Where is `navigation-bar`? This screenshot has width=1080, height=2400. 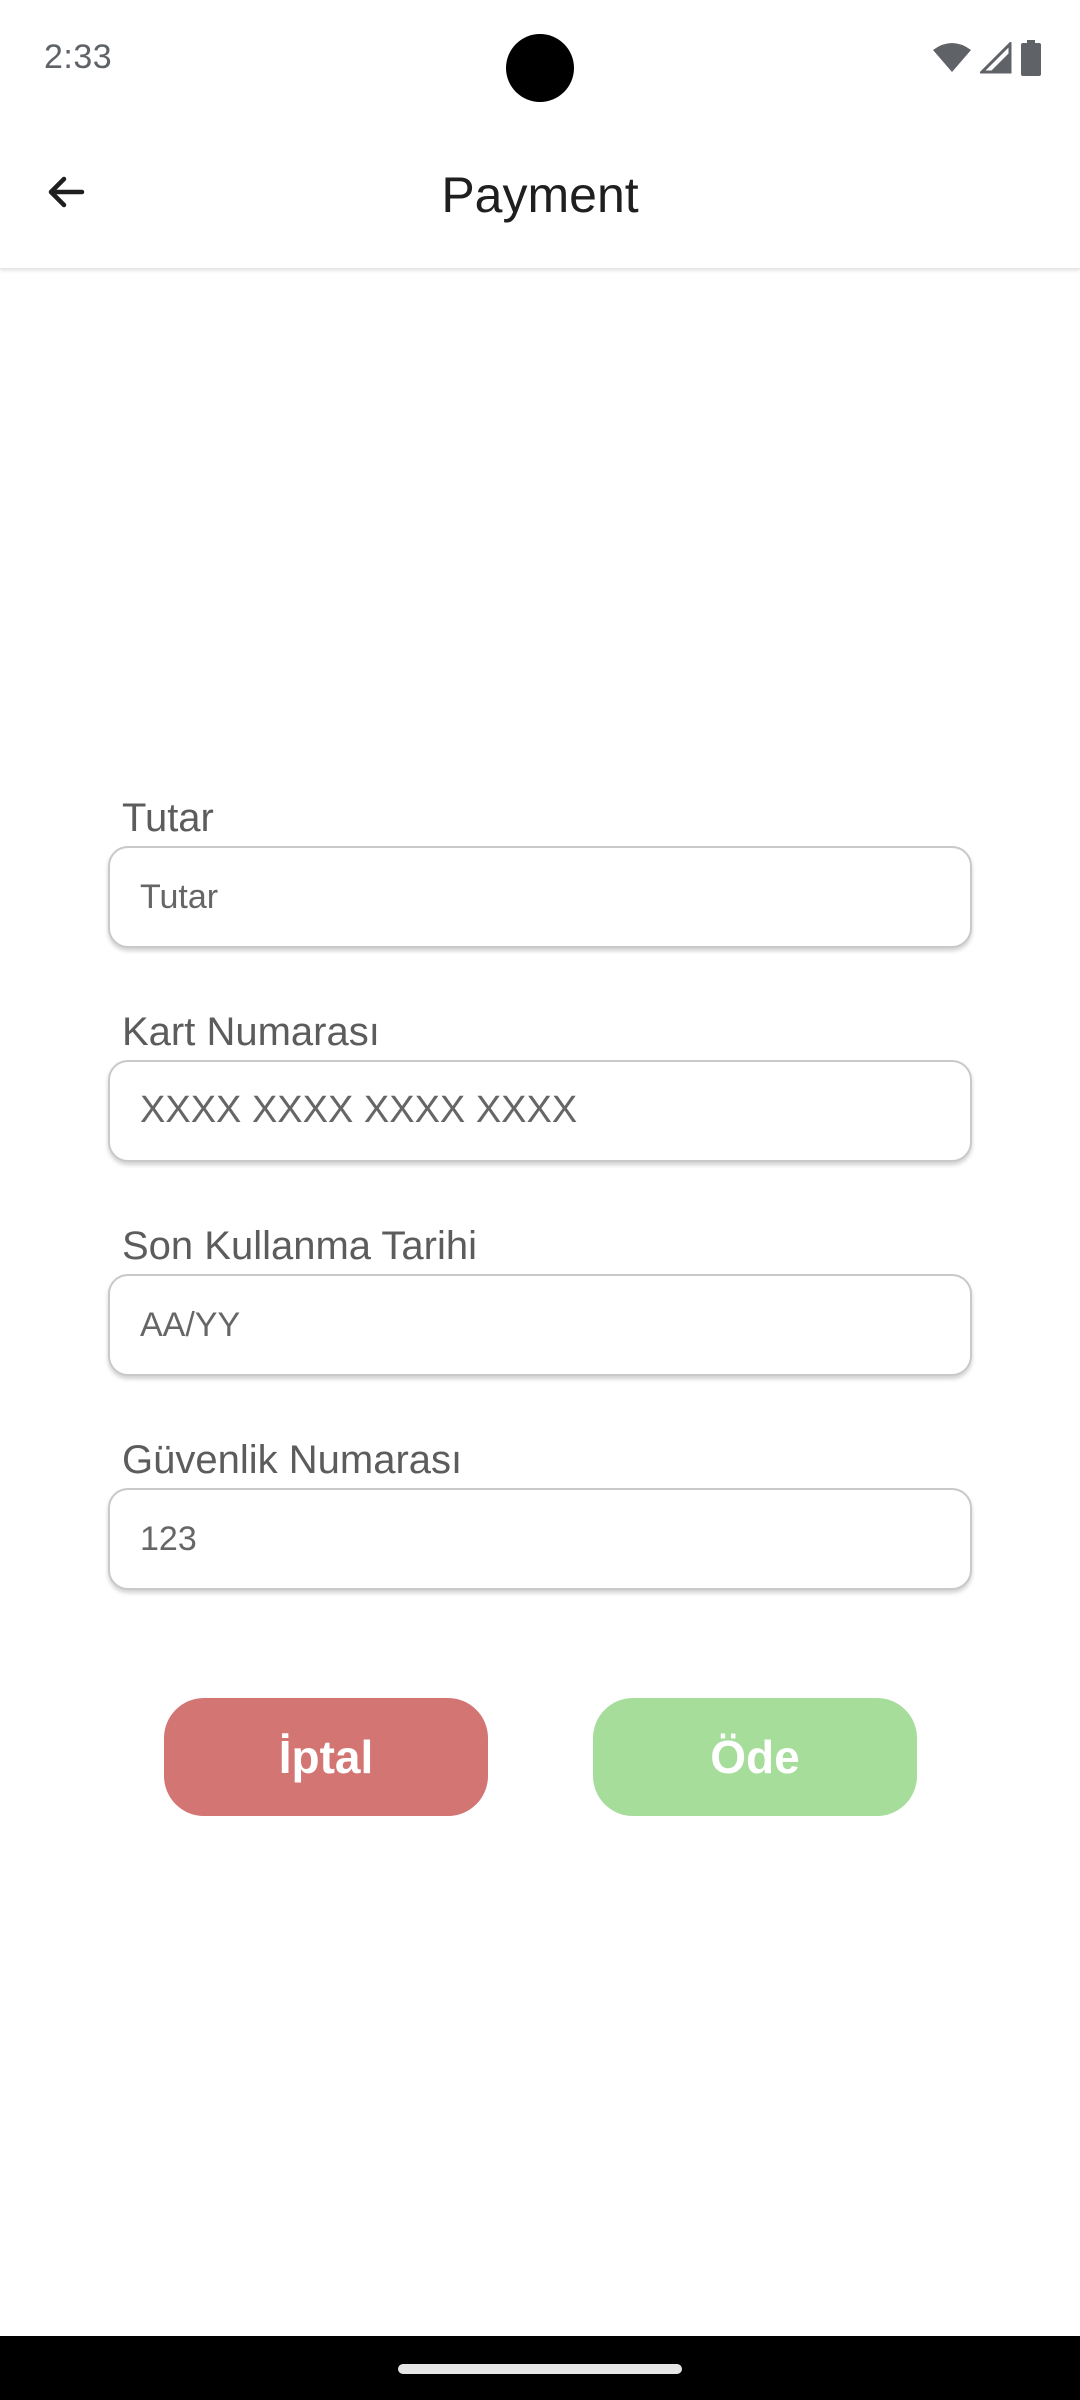
navigation-bar is located at coordinates (540, 2368).